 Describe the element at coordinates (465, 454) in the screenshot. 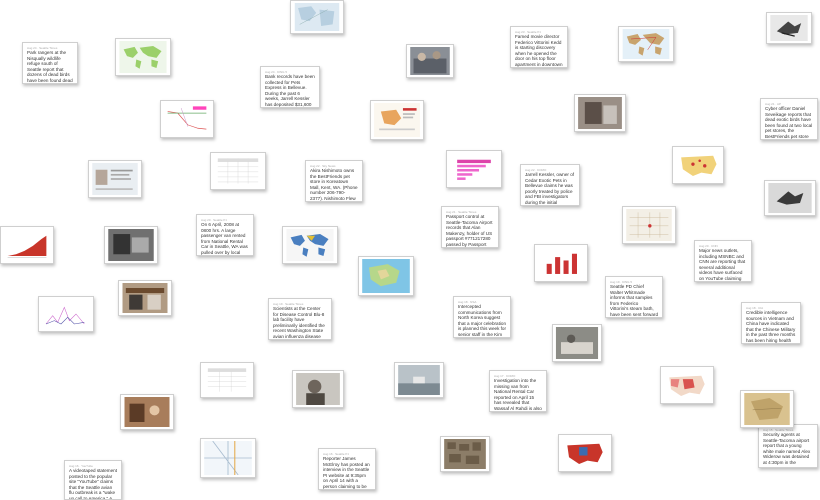

I see `aerial-photo-thumbnail` at that location.